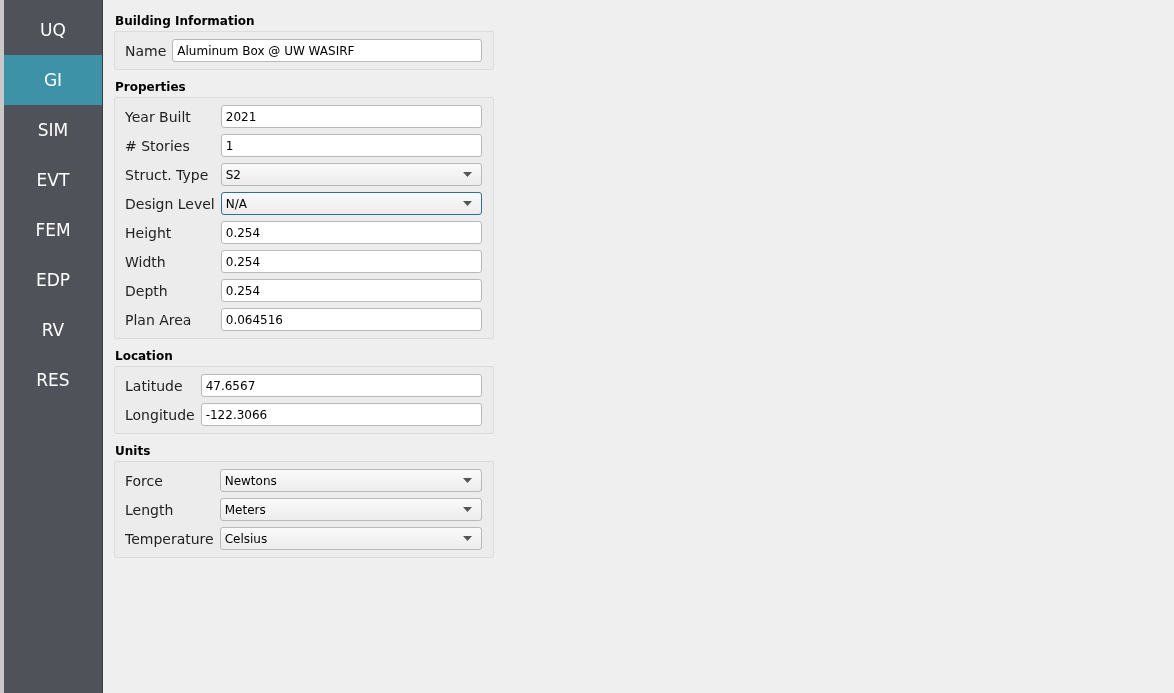 The height and width of the screenshot is (693, 1174). What do you see at coordinates (350, 509) in the screenshot?
I see `dropdown: Meters` at bounding box center [350, 509].